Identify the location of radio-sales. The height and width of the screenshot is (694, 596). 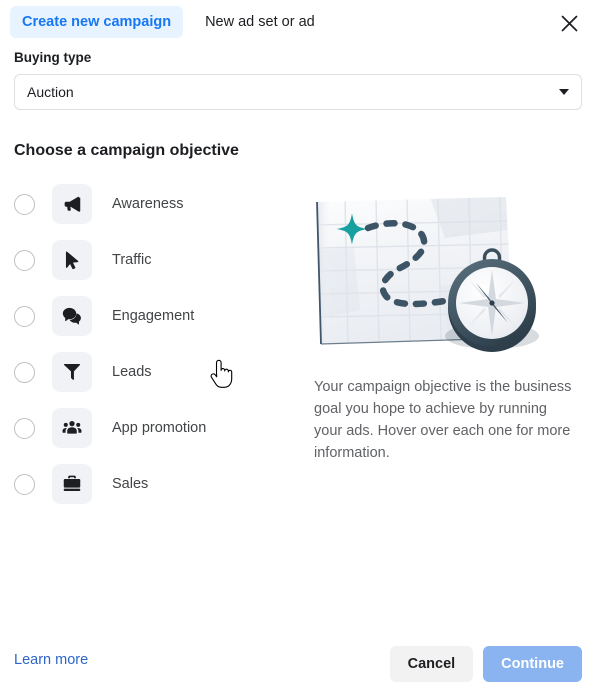
(24, 484).